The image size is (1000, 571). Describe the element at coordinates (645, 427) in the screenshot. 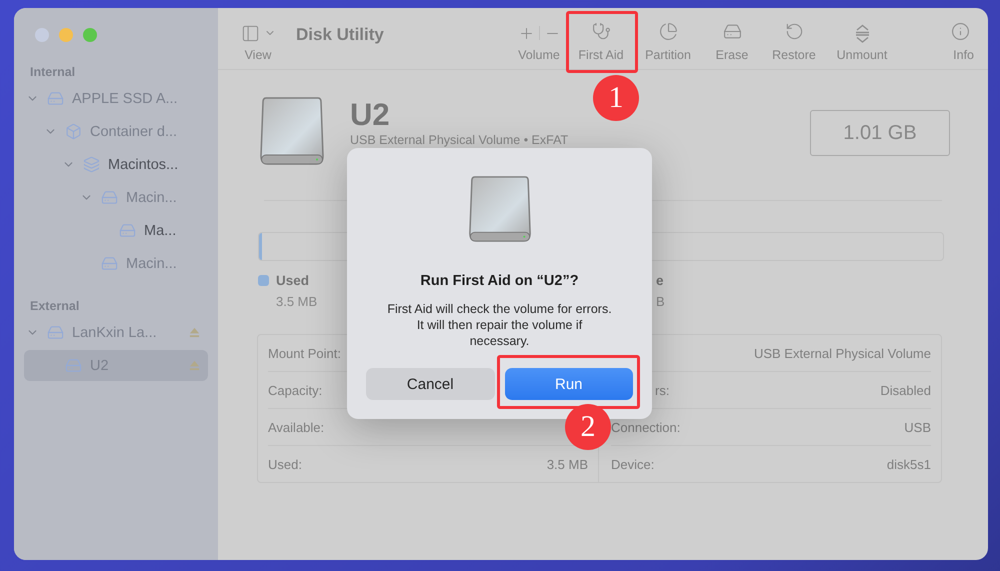

I see `table-label: Connection:` at that location.